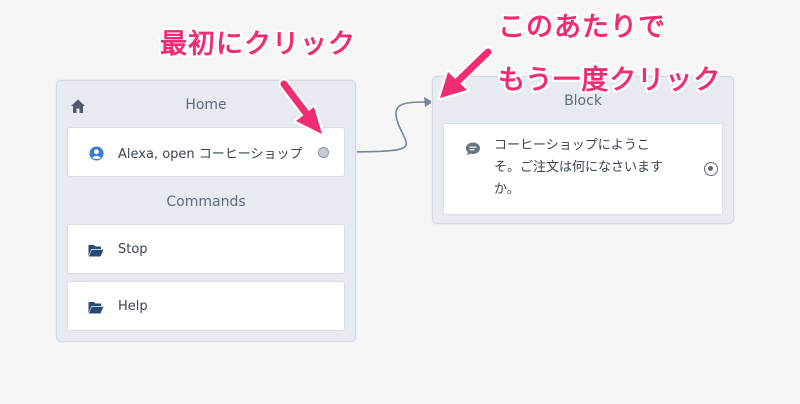 The height and width of the screenshot is (404, 800). Describe the element at coordinates (301, 107) in the screenshot. I see `arrow-to-output-port` at that location.